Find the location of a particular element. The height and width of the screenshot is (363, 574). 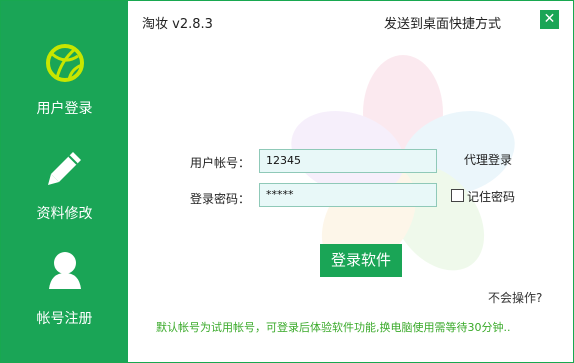

basketball-icon is located at coordinates (65, 64).